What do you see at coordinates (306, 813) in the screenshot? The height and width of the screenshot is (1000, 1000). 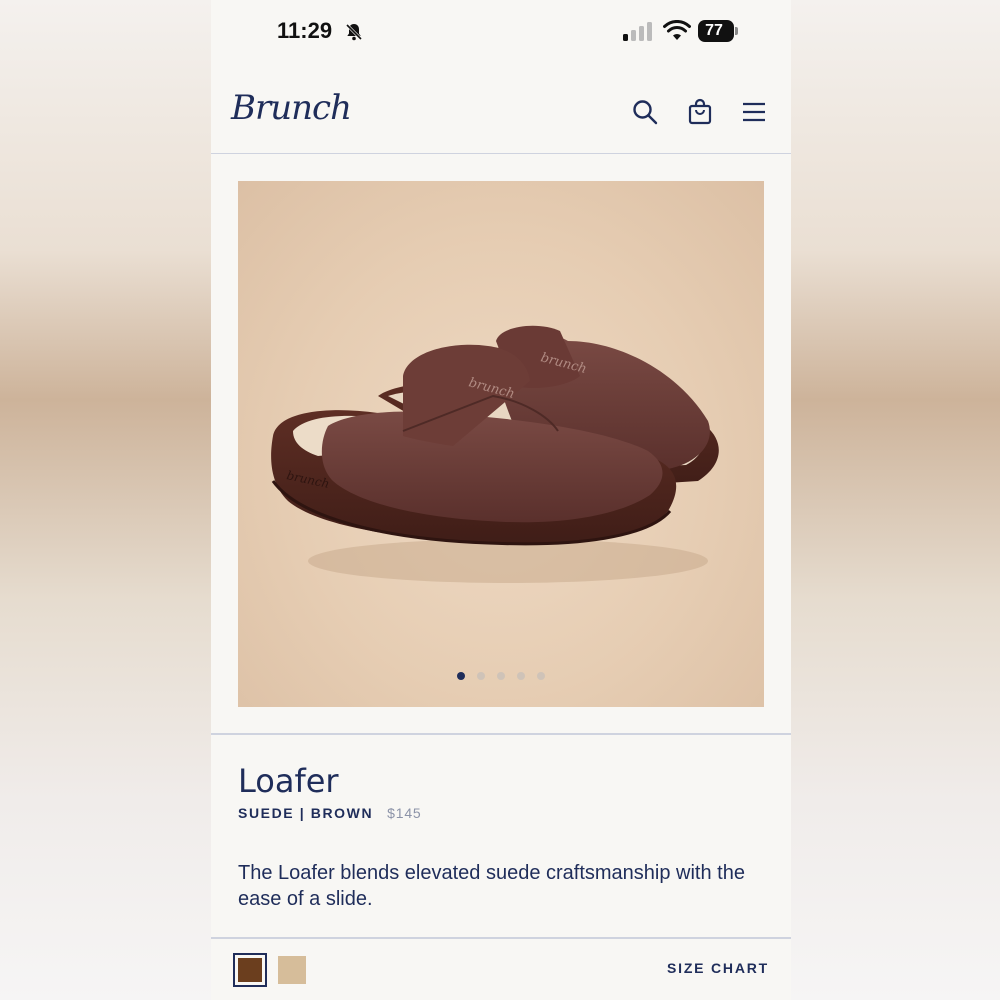 I see `product-variant: SUEDE | BROWN` at bounding box center [306, 813].